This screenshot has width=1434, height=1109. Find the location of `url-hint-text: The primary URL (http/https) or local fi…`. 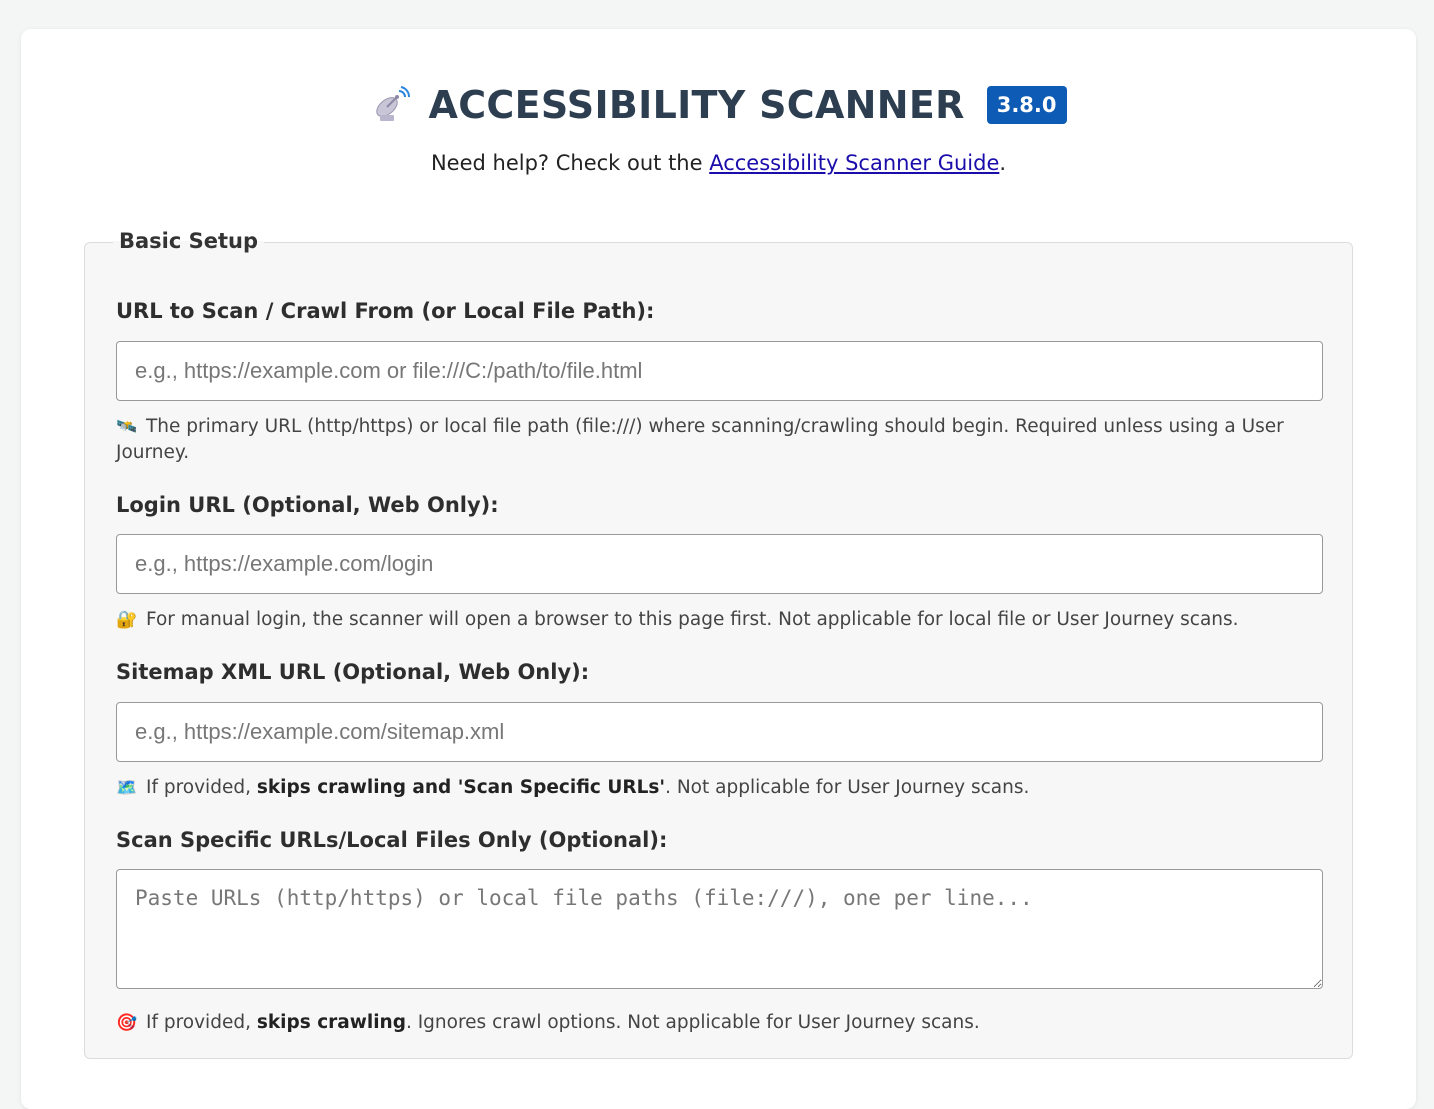

url-hint-text: The primary URL (http/https) or local fi… is located at coordinates (700, 439).